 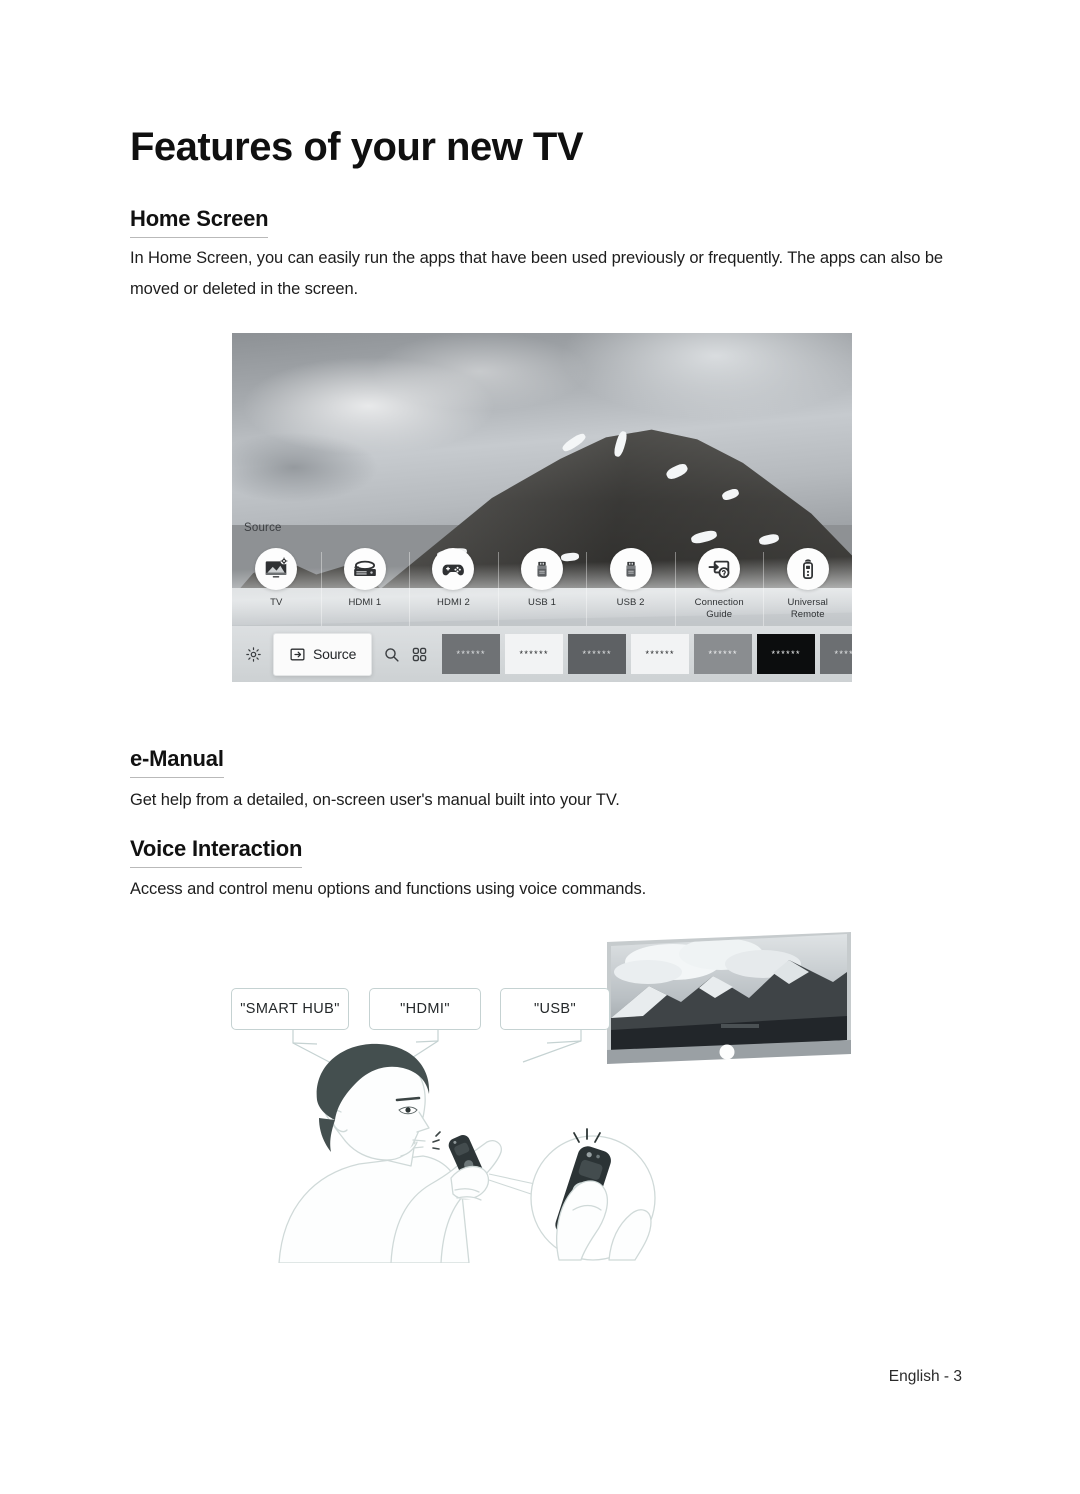 I want to click on source-item-connection-guide: Connection Guide, so click(x=719, y=587).